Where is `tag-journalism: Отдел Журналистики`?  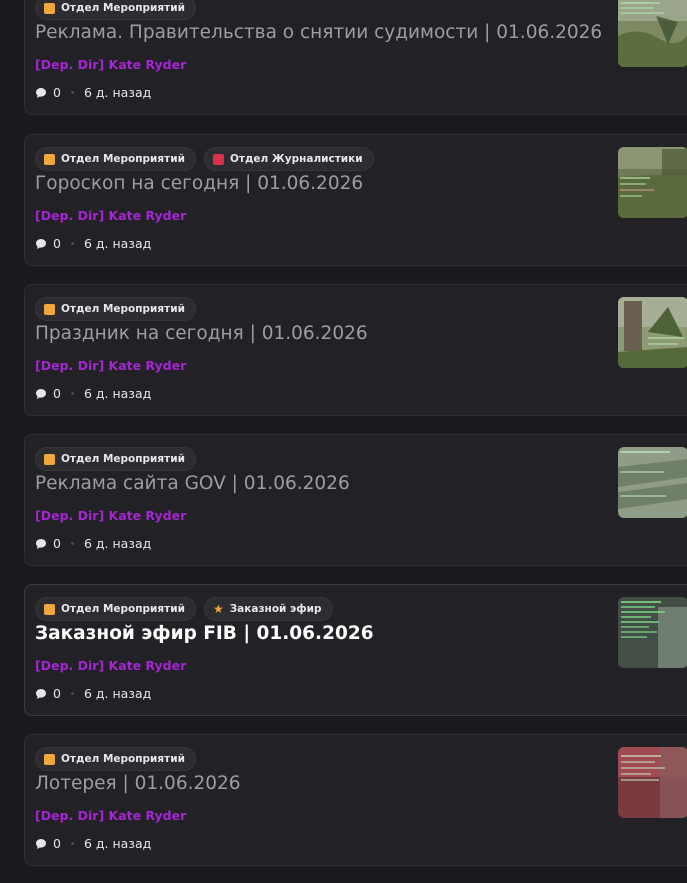 tag-journalism: Отдел Журналистики is located at coordinates (288, 159).